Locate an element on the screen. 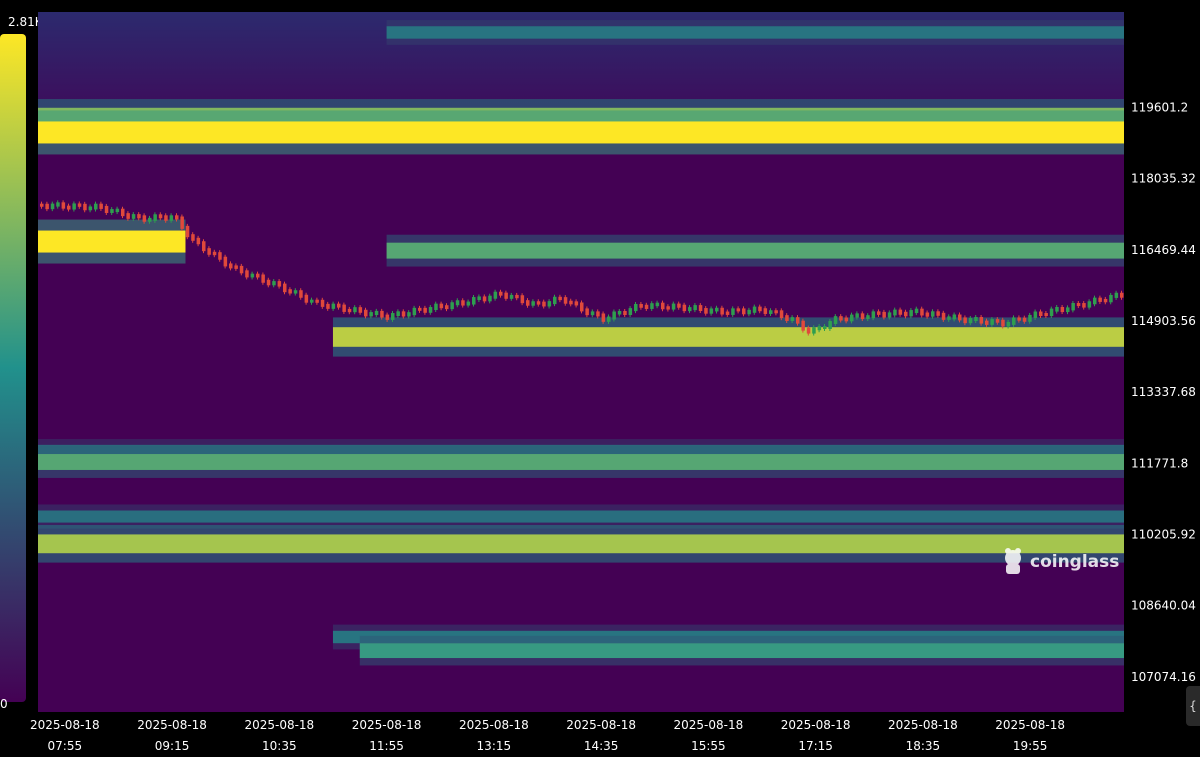 This screenshot has width=1200, height=757. y-tick-label: 118035.32 is located at coordinates (1163, 179).